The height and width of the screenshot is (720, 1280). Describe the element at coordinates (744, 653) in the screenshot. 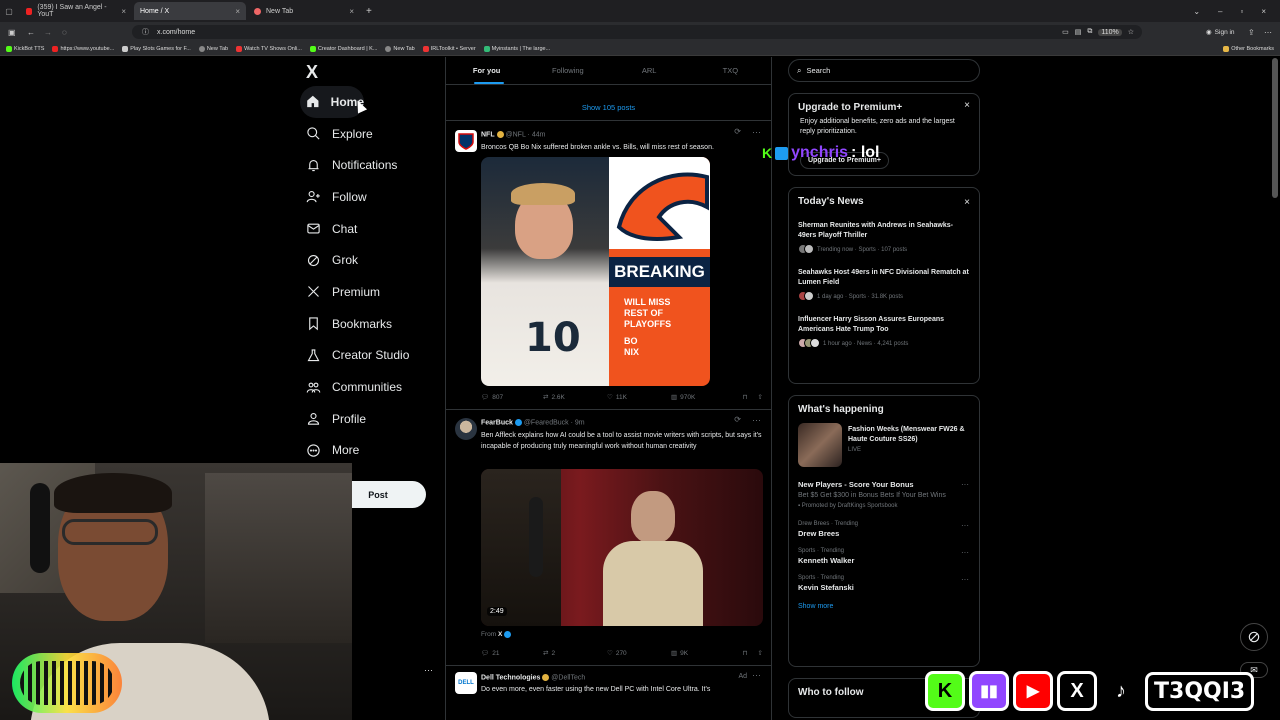

I see `bookmark-icon: ⊓` at that location.